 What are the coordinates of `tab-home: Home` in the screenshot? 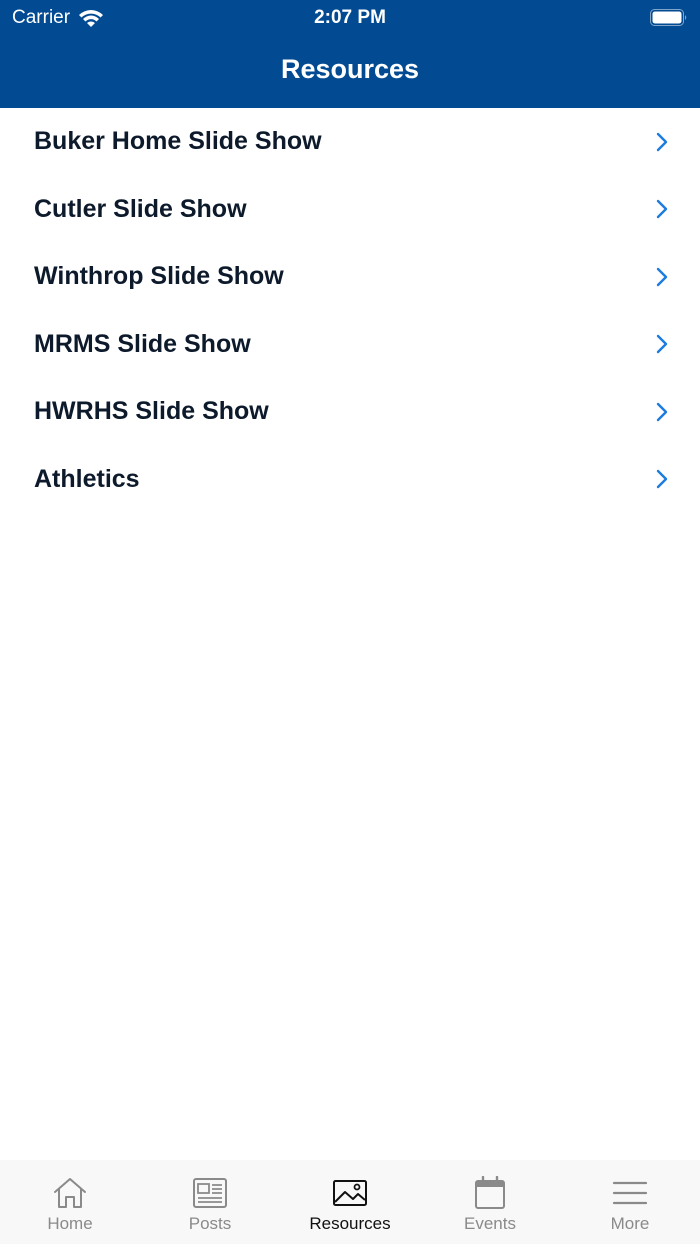 It's located at (70, 1202).